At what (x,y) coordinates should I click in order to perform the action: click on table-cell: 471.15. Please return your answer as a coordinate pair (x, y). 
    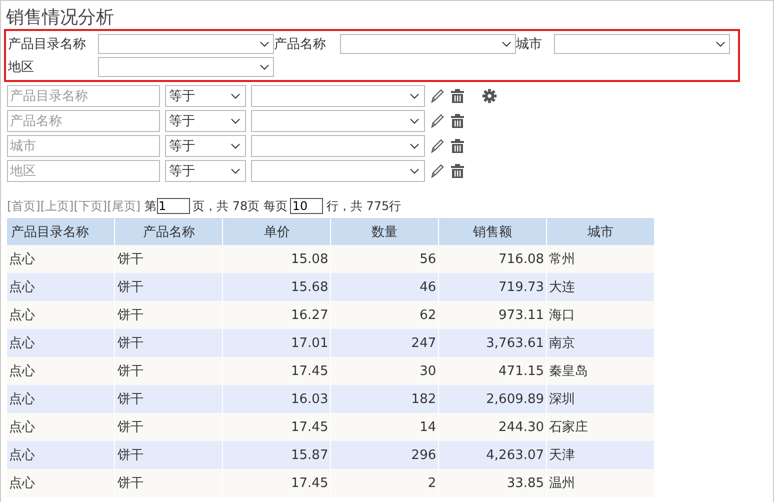
    Looking at the image, I should click on (492, 371).